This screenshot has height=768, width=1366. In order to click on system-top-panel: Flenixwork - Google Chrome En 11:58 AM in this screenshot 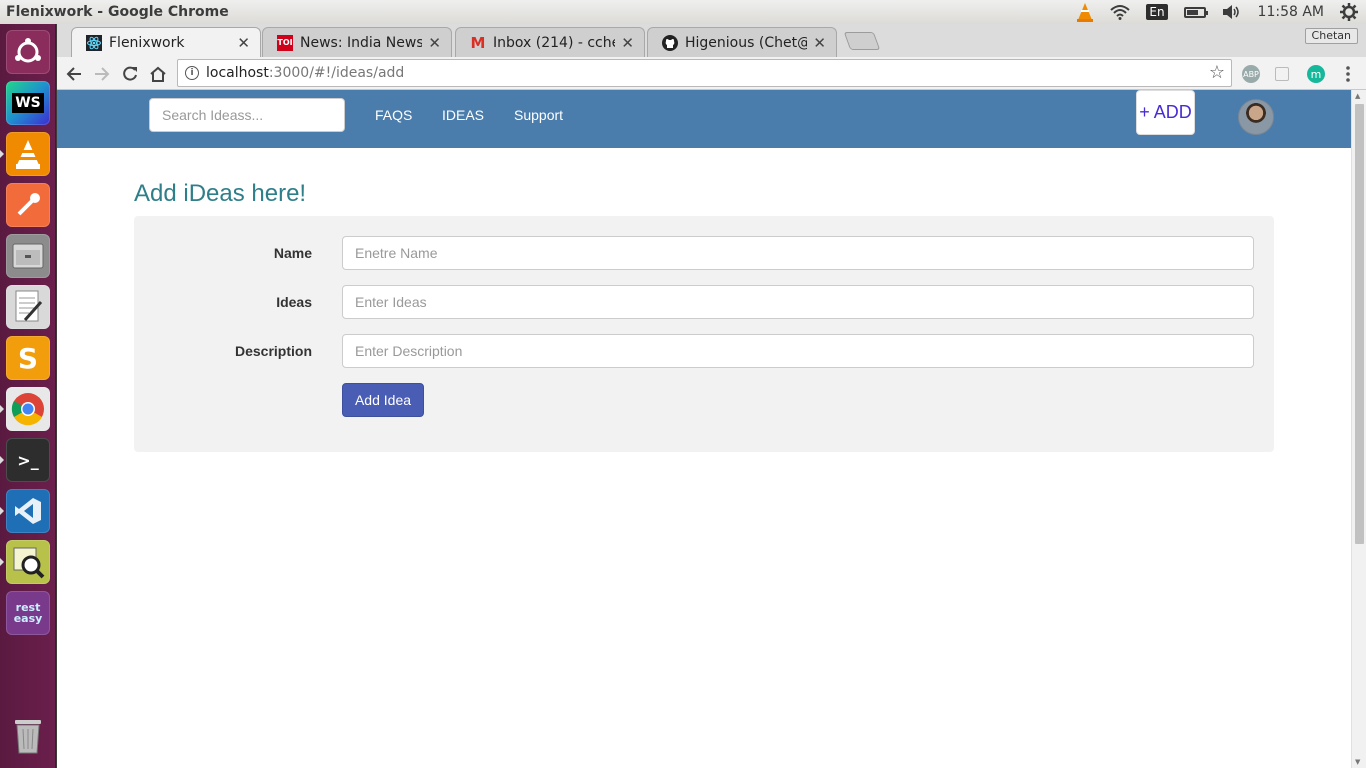, I will do `click(683, 12)`.